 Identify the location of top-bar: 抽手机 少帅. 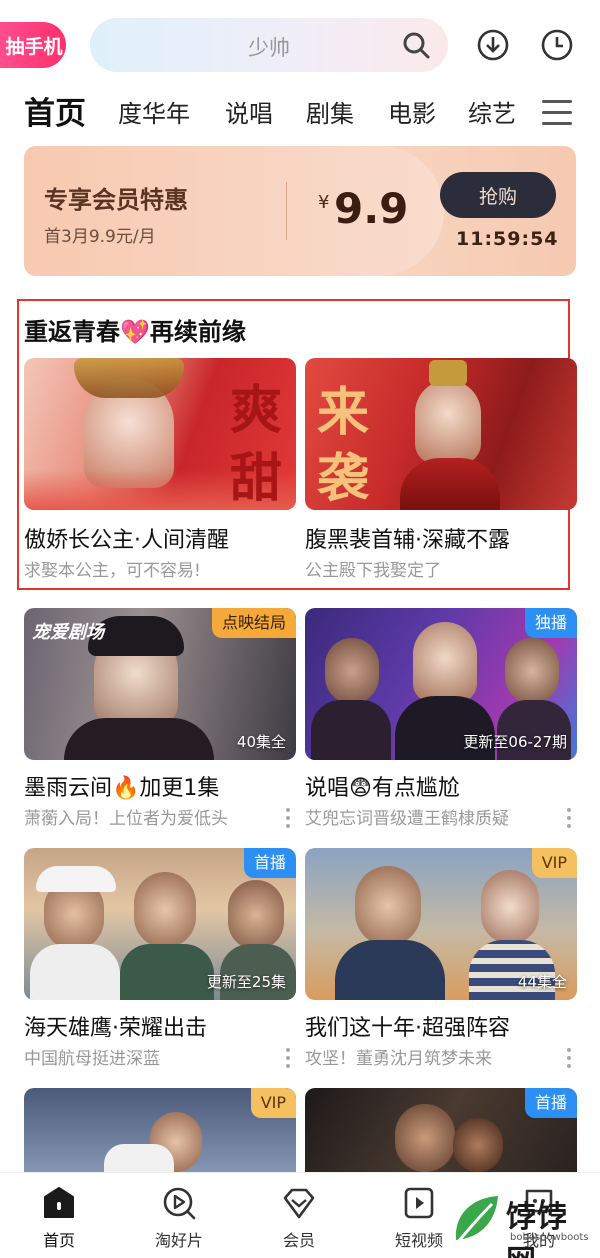
(300, 46).